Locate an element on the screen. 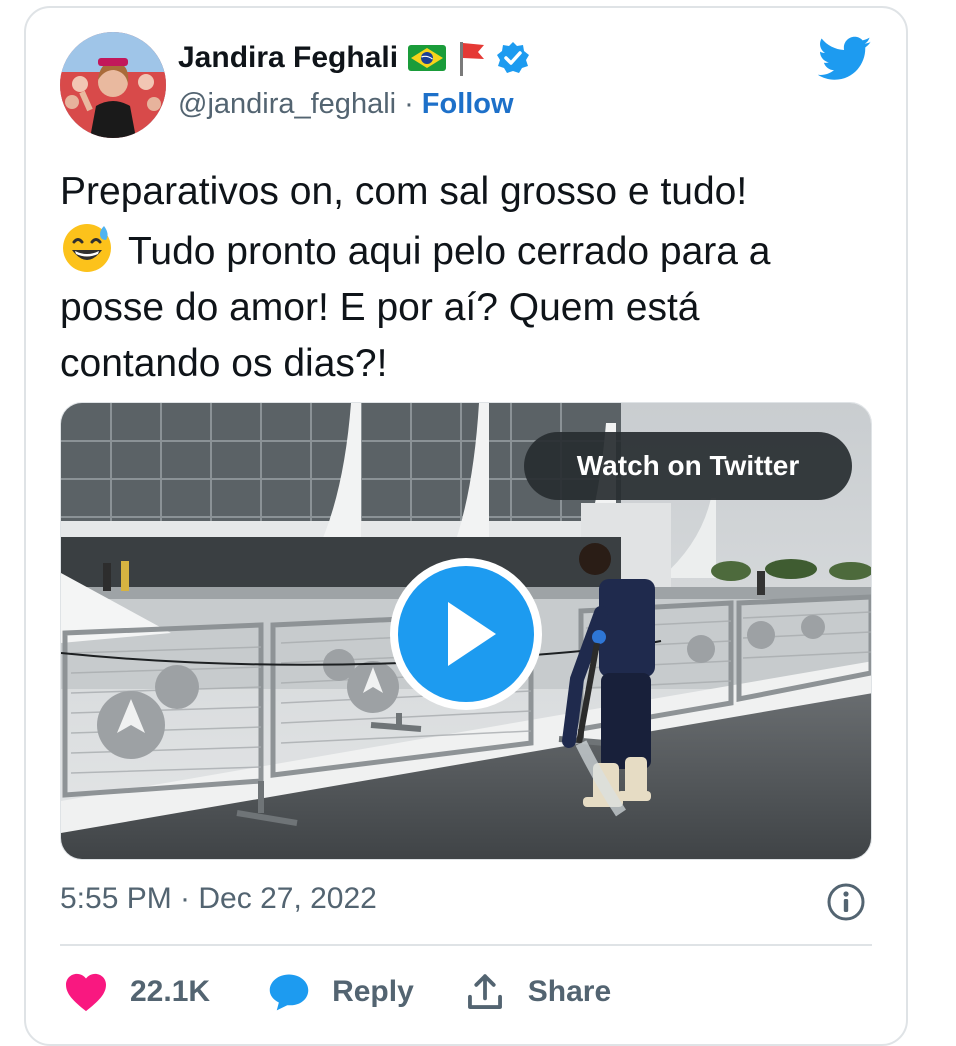  tweet-timestamp: 5:55 PM · Dec 27, 2022 is located at coordinates (218, 899).